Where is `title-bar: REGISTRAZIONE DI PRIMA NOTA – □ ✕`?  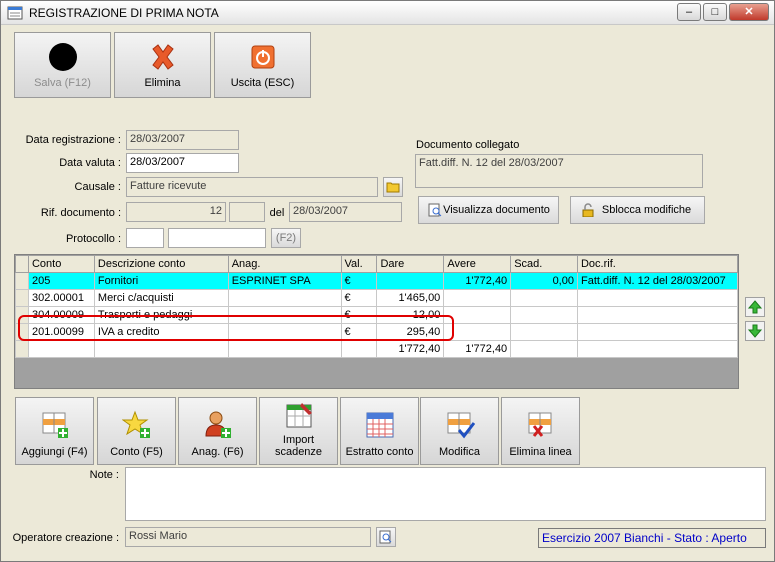 title-bar: REGISTRAZIONE DI PRIMA NOTA – □ ✕ is located at coordinates (387, 13).